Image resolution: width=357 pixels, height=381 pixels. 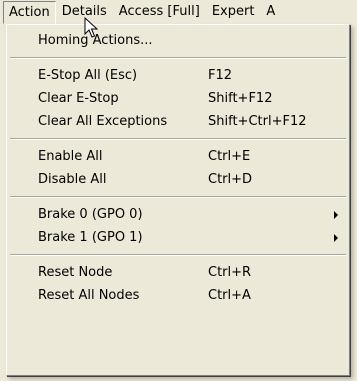 What do you see at coordinates (178, 272) in the screenshot?
I see `menu-item-reset-node: Reset Node Ctrl+R` at bounding box center [178, 272].